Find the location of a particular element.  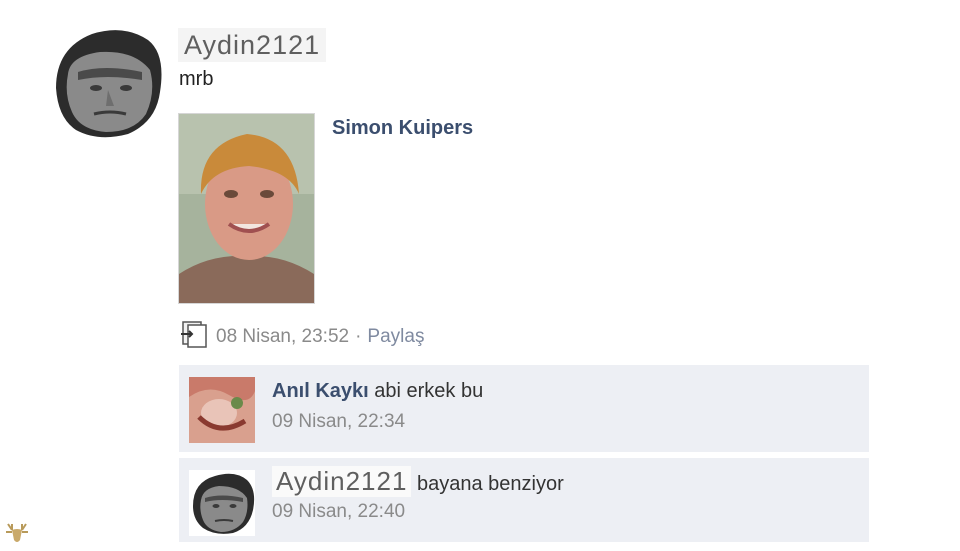

attachment-photo is located at coordinates (246, 208).